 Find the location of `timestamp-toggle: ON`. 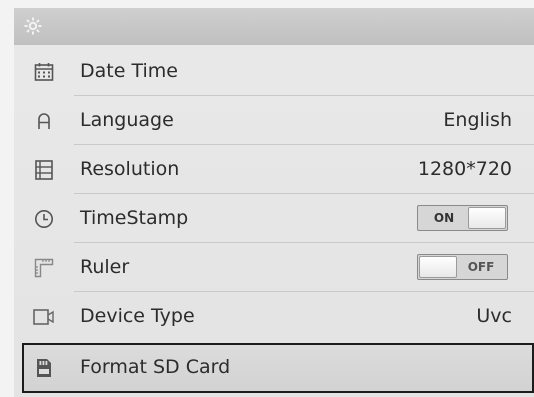

timestamp-toggle: ON is located at coordinates (462, 218).